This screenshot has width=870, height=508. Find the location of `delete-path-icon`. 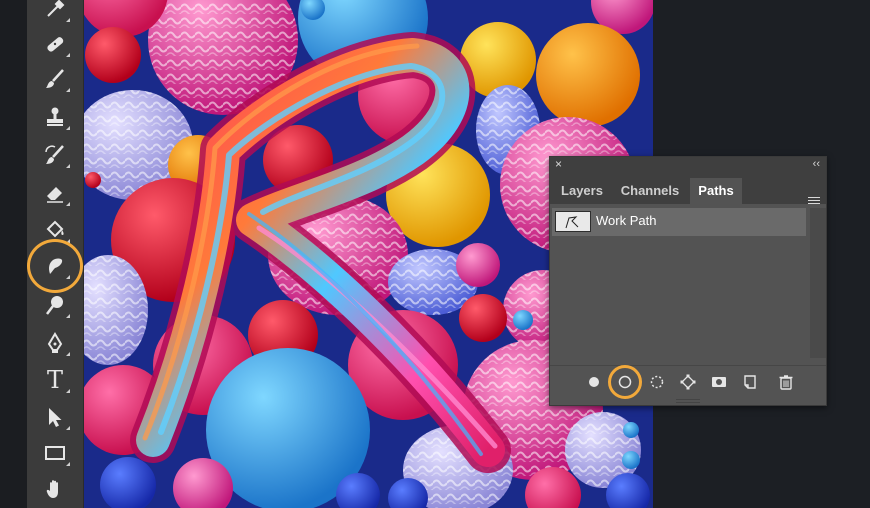

delete-path-icon is located at coordinates (786, 382).